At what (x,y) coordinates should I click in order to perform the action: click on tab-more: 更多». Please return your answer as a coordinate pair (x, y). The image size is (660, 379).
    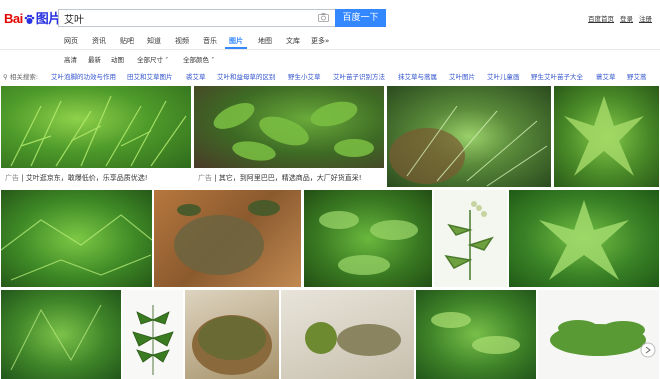
    Looking at the image, I should click on (320, 41).